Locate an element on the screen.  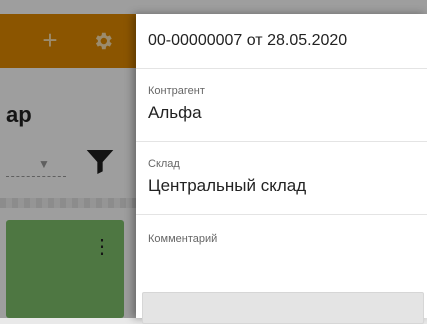
field-value: Центральный склад is located at coordinates (227, 185).